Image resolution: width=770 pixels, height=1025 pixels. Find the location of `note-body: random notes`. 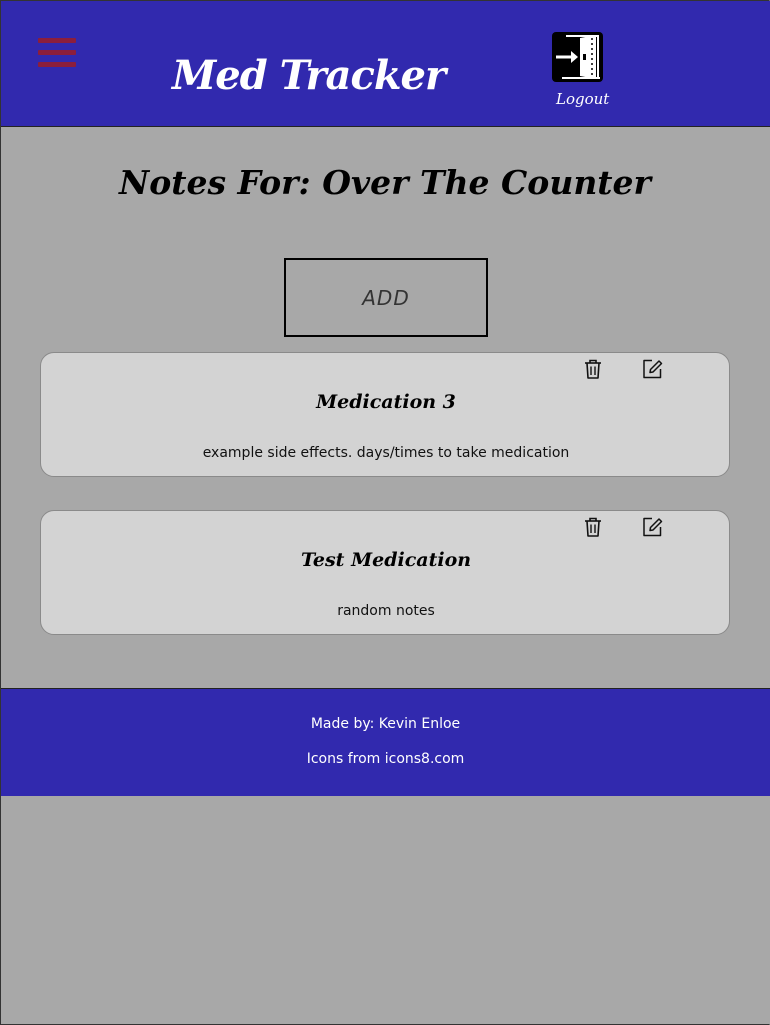

note-body: random notes is located at coordinates (386, 611).